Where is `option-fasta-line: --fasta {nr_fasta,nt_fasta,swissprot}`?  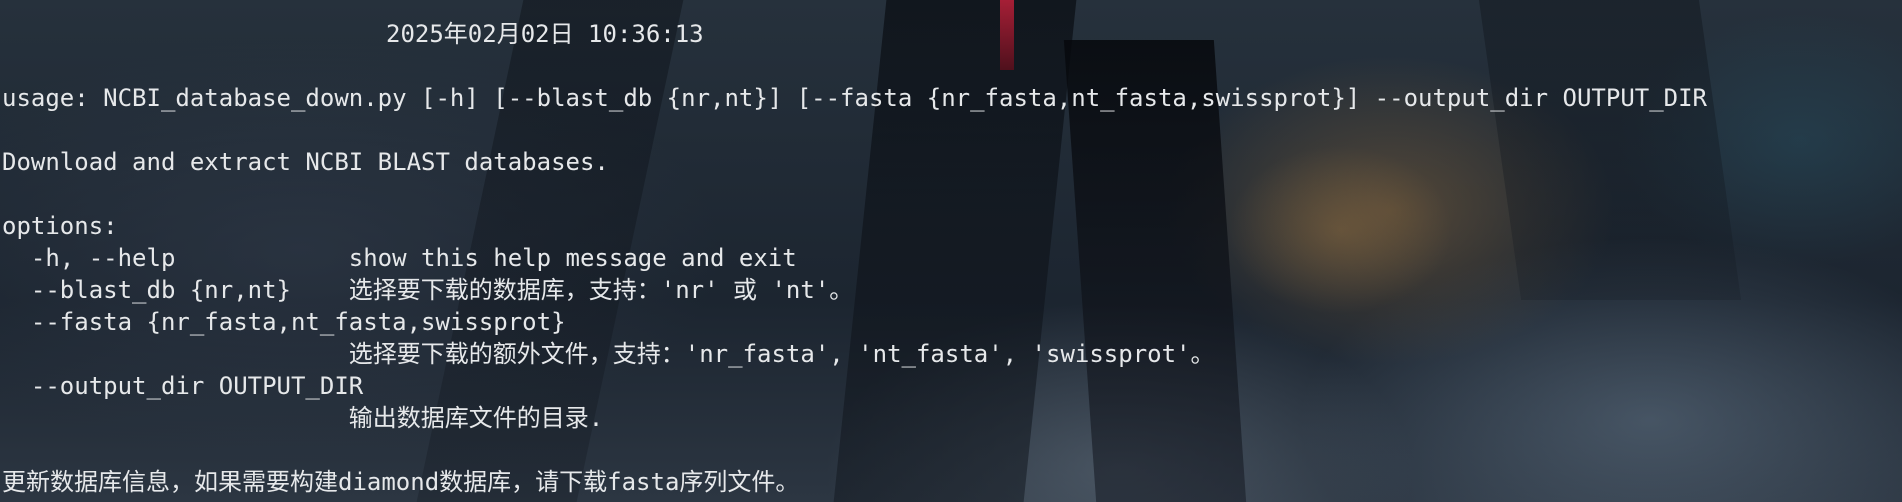 option-fasta-line: --fasta {nr_fasta,nt_fasta,swissprot} is located at coordinates (284, 322).